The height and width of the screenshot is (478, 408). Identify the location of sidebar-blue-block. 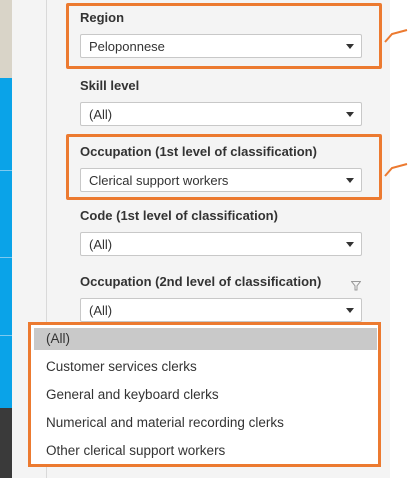
(6, 243).